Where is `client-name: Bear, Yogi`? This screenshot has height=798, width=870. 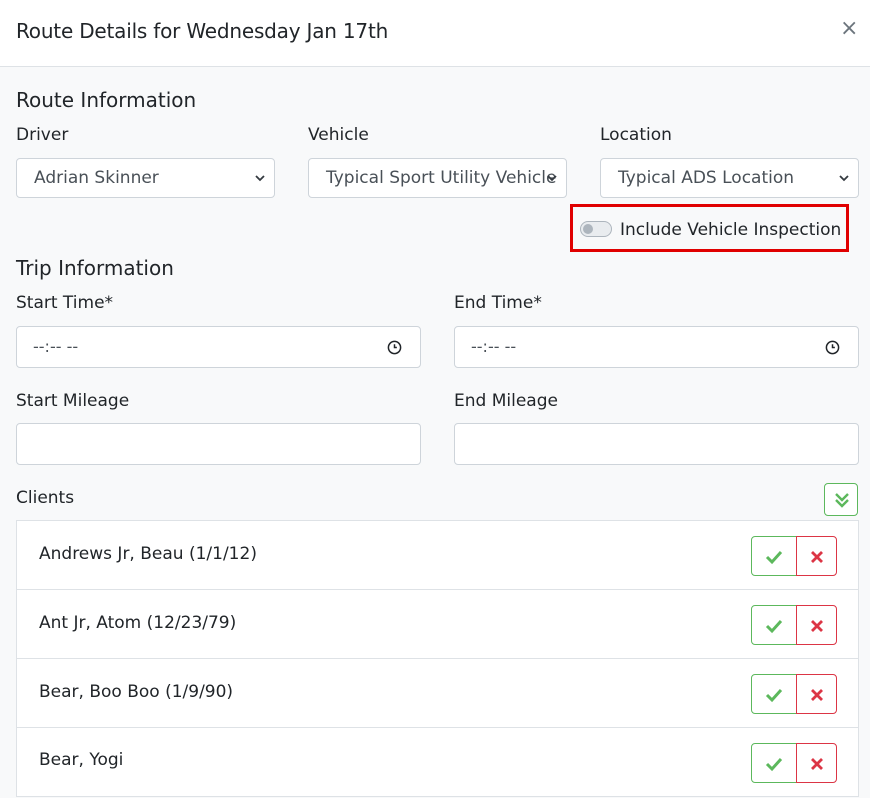
client-name: Bear, Yogi is located at coordinates (81, 760).